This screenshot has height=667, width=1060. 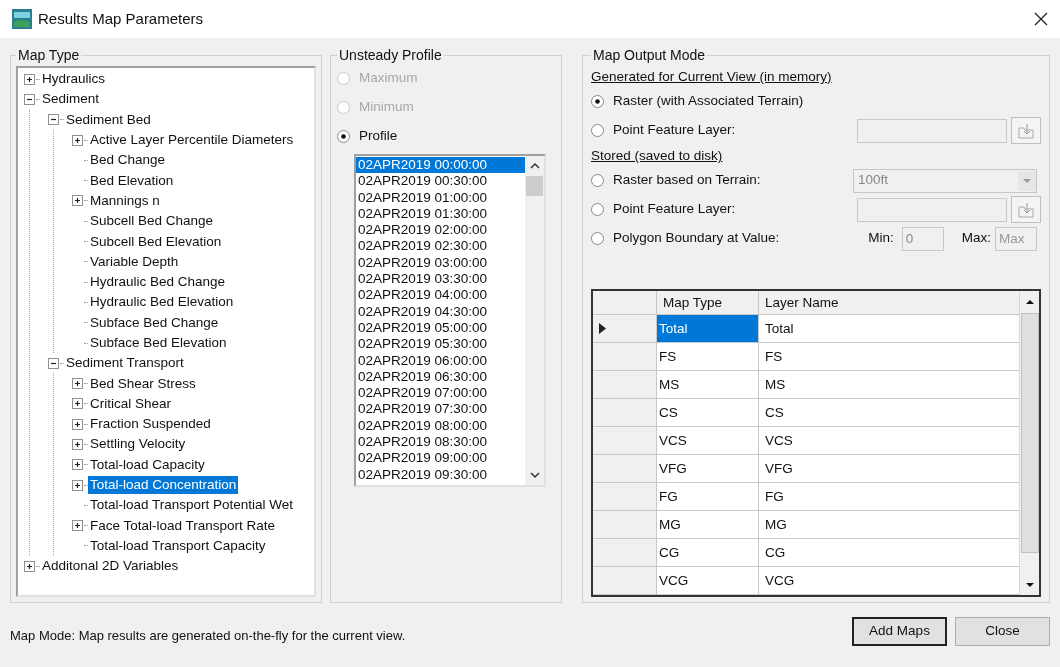 What do you see at coordinates (150, 424) in the screenshot?
I see `tree-item: Fraction Suspended` at bounding box center [150, 424].